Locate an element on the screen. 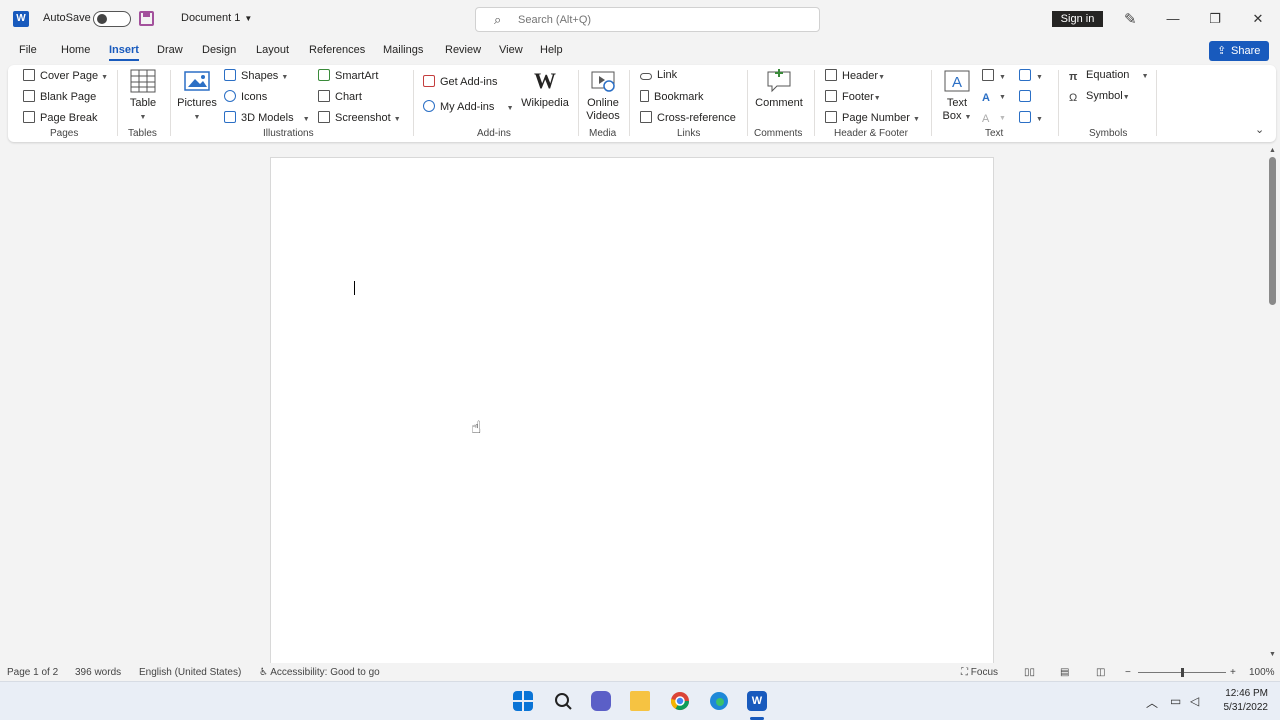 The height and width of the screenshot is (720, 1280). scroll-up-icon: ▲ is located at coordinates (1272, 150).